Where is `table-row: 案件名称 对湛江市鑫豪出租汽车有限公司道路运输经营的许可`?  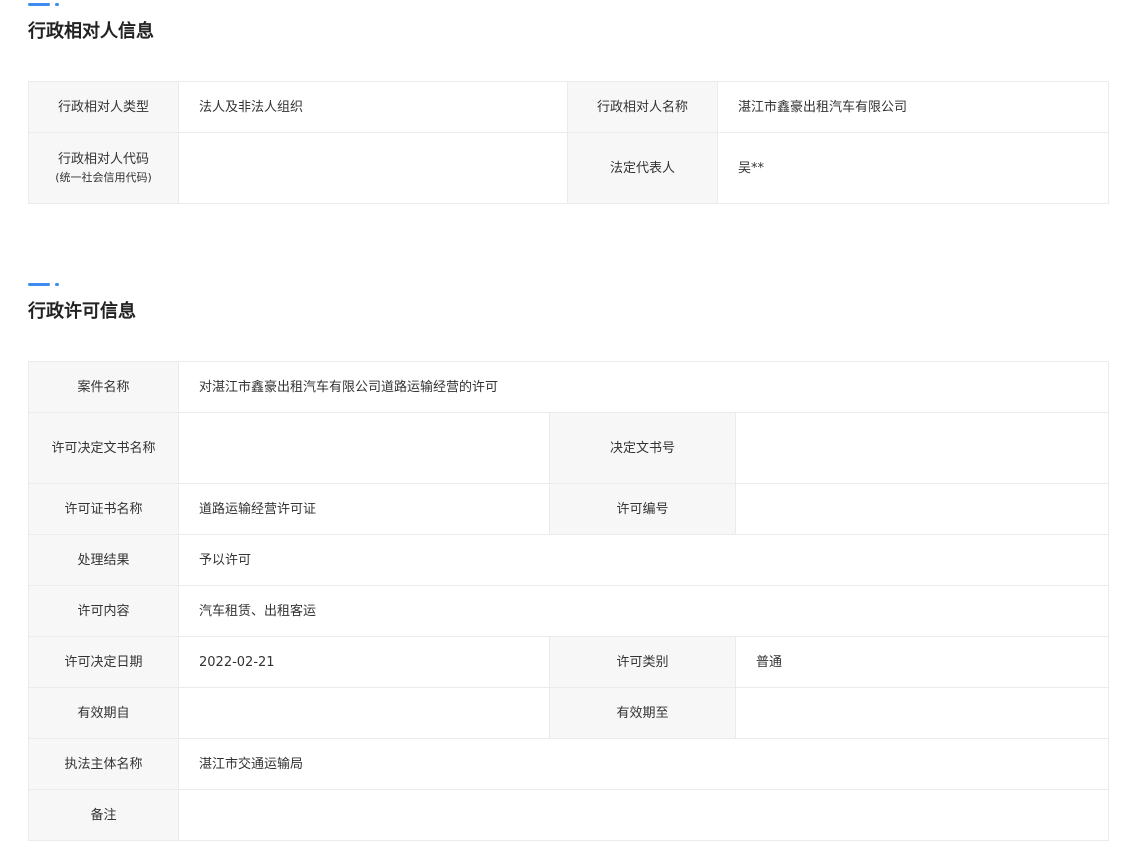 table-row: 案件名称 对湛江市鑫豪出租汽车有限公司道路运输经营的许可 is located at coordinates (569, 387).